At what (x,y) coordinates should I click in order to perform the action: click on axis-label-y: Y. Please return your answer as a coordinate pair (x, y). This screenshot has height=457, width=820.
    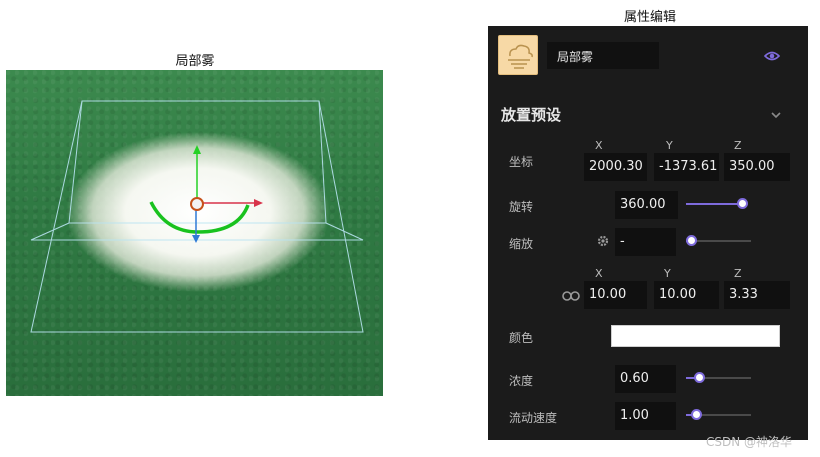
    Looking at the image, I should click on (669, 145).